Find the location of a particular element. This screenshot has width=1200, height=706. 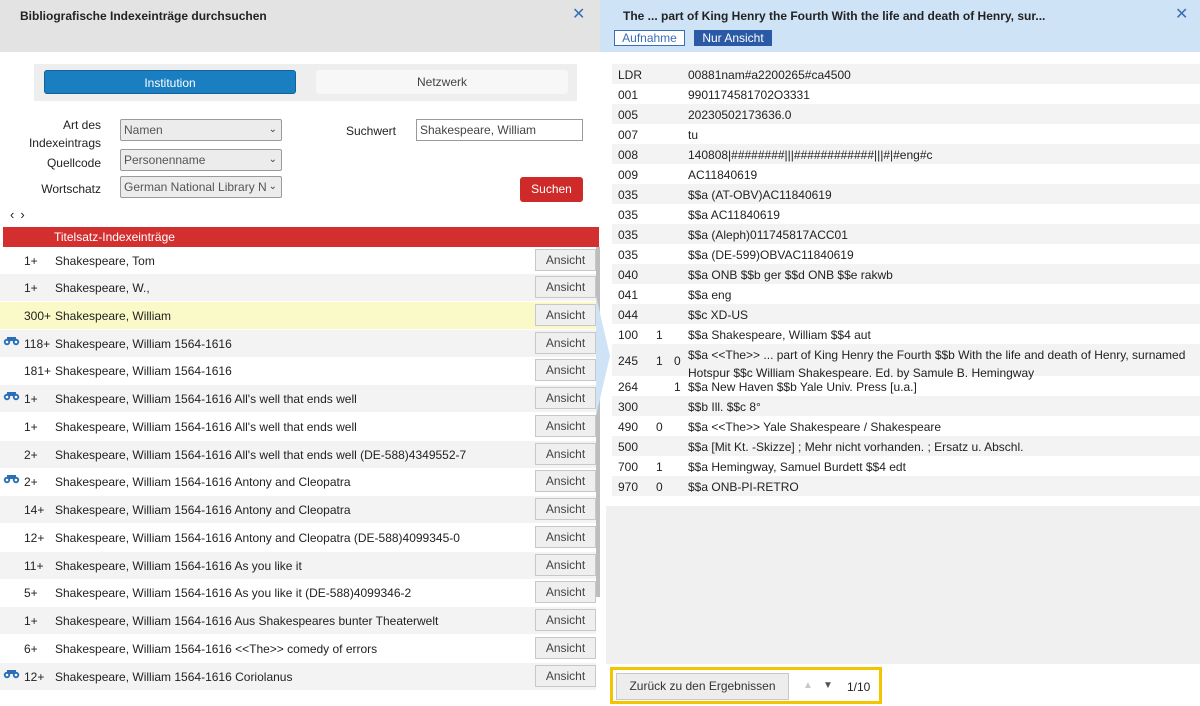

field-tag: 700 is located at coordinates (628, 467).